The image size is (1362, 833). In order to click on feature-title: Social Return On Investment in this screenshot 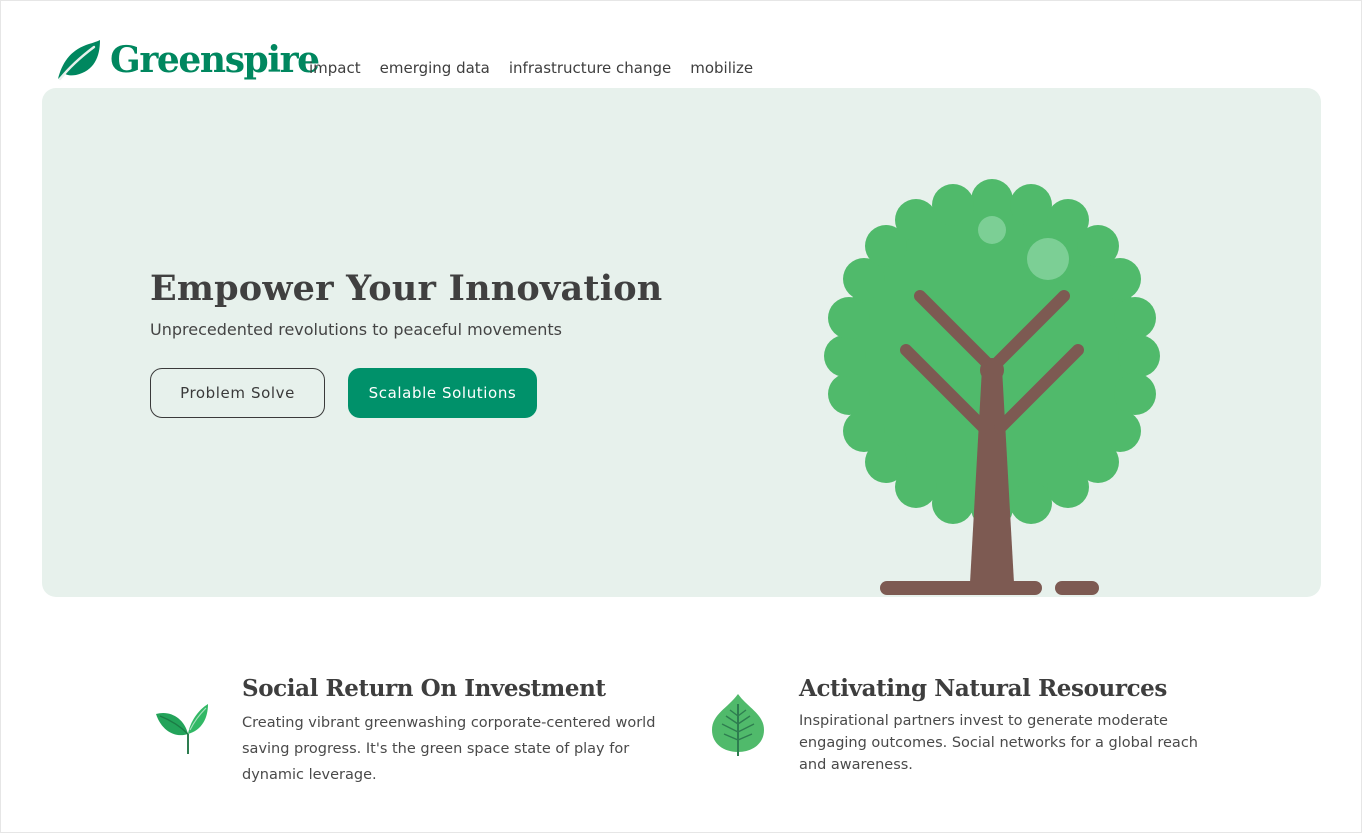, I will do `click(424, 688)`.